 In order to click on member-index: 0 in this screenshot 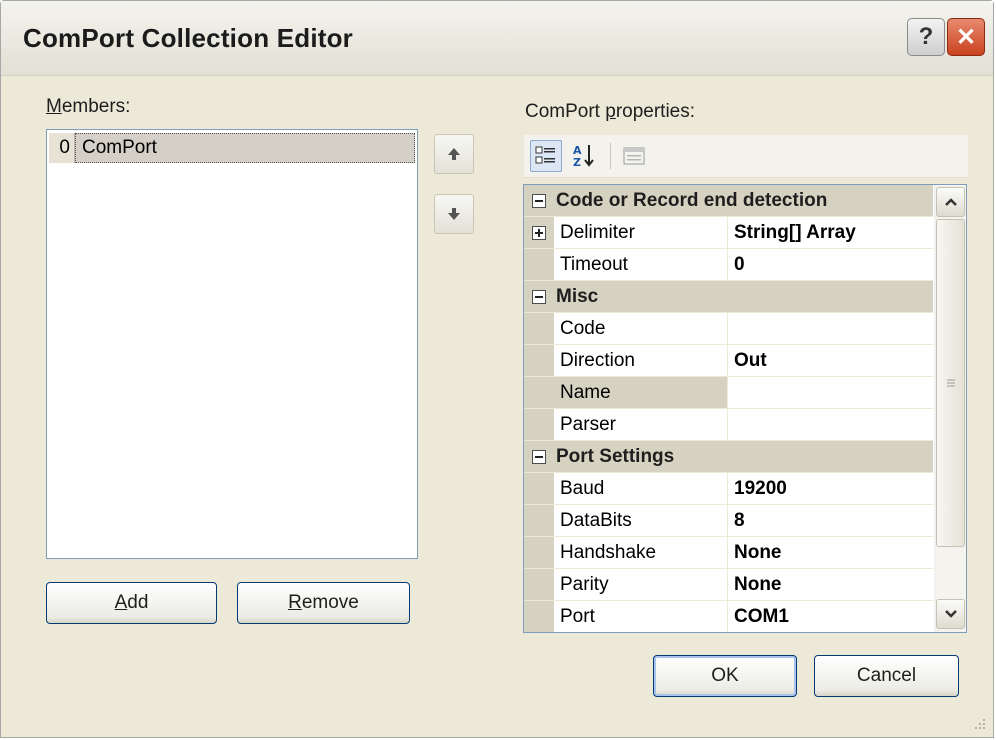, I will do `click(62, 148)`.